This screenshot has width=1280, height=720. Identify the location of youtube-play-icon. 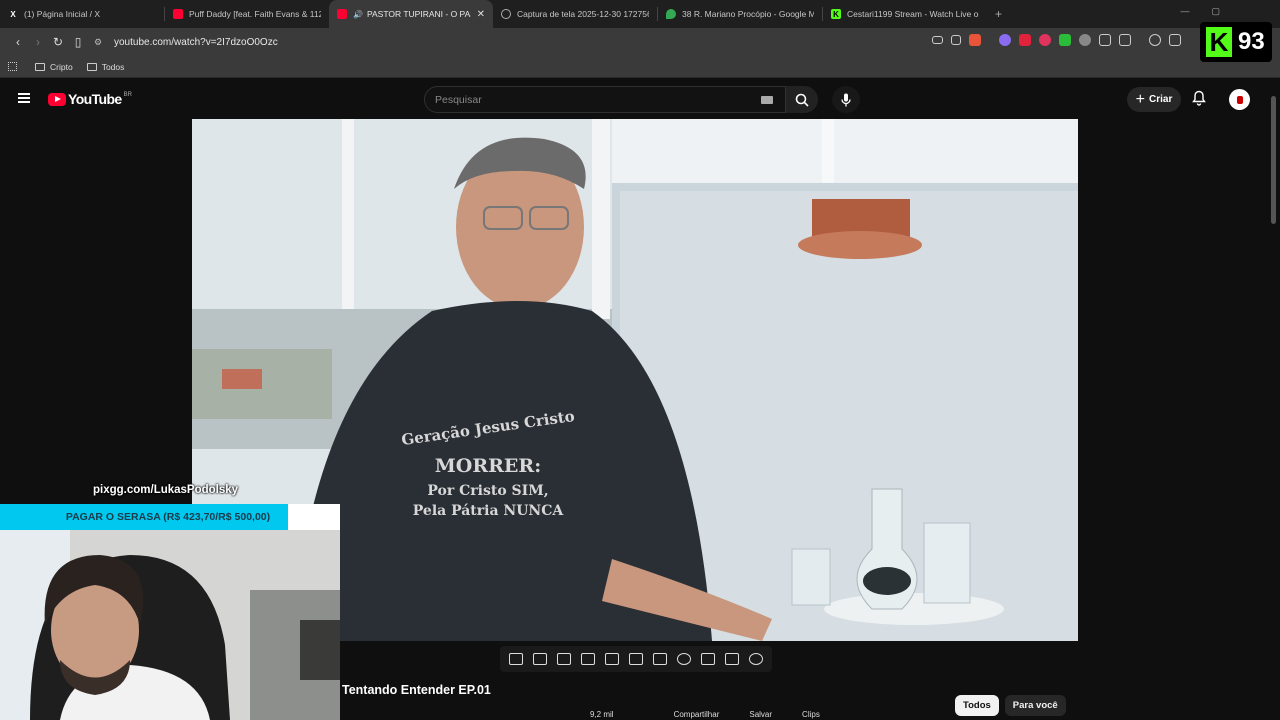
(57, 99).